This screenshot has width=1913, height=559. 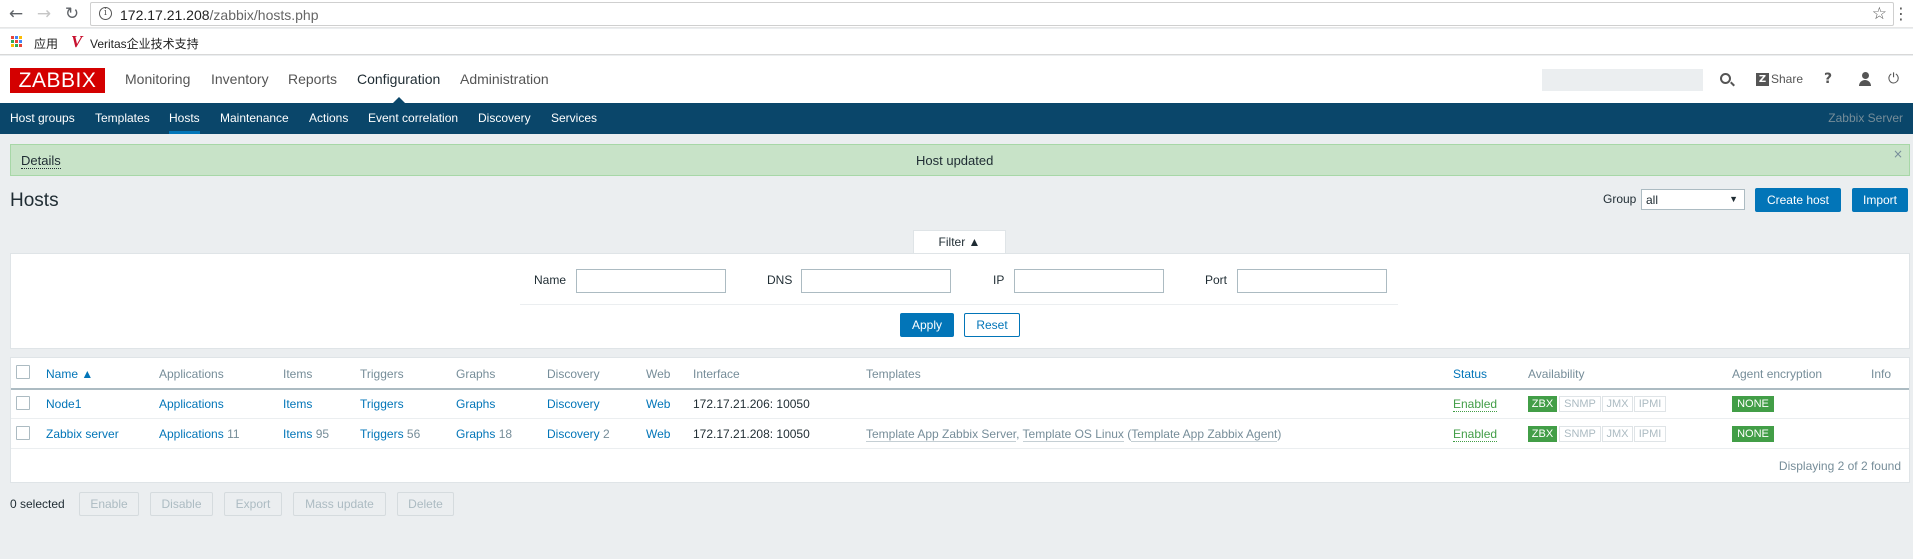 I want to click on subnav-actions: Actions, so click(x=328, y=118).